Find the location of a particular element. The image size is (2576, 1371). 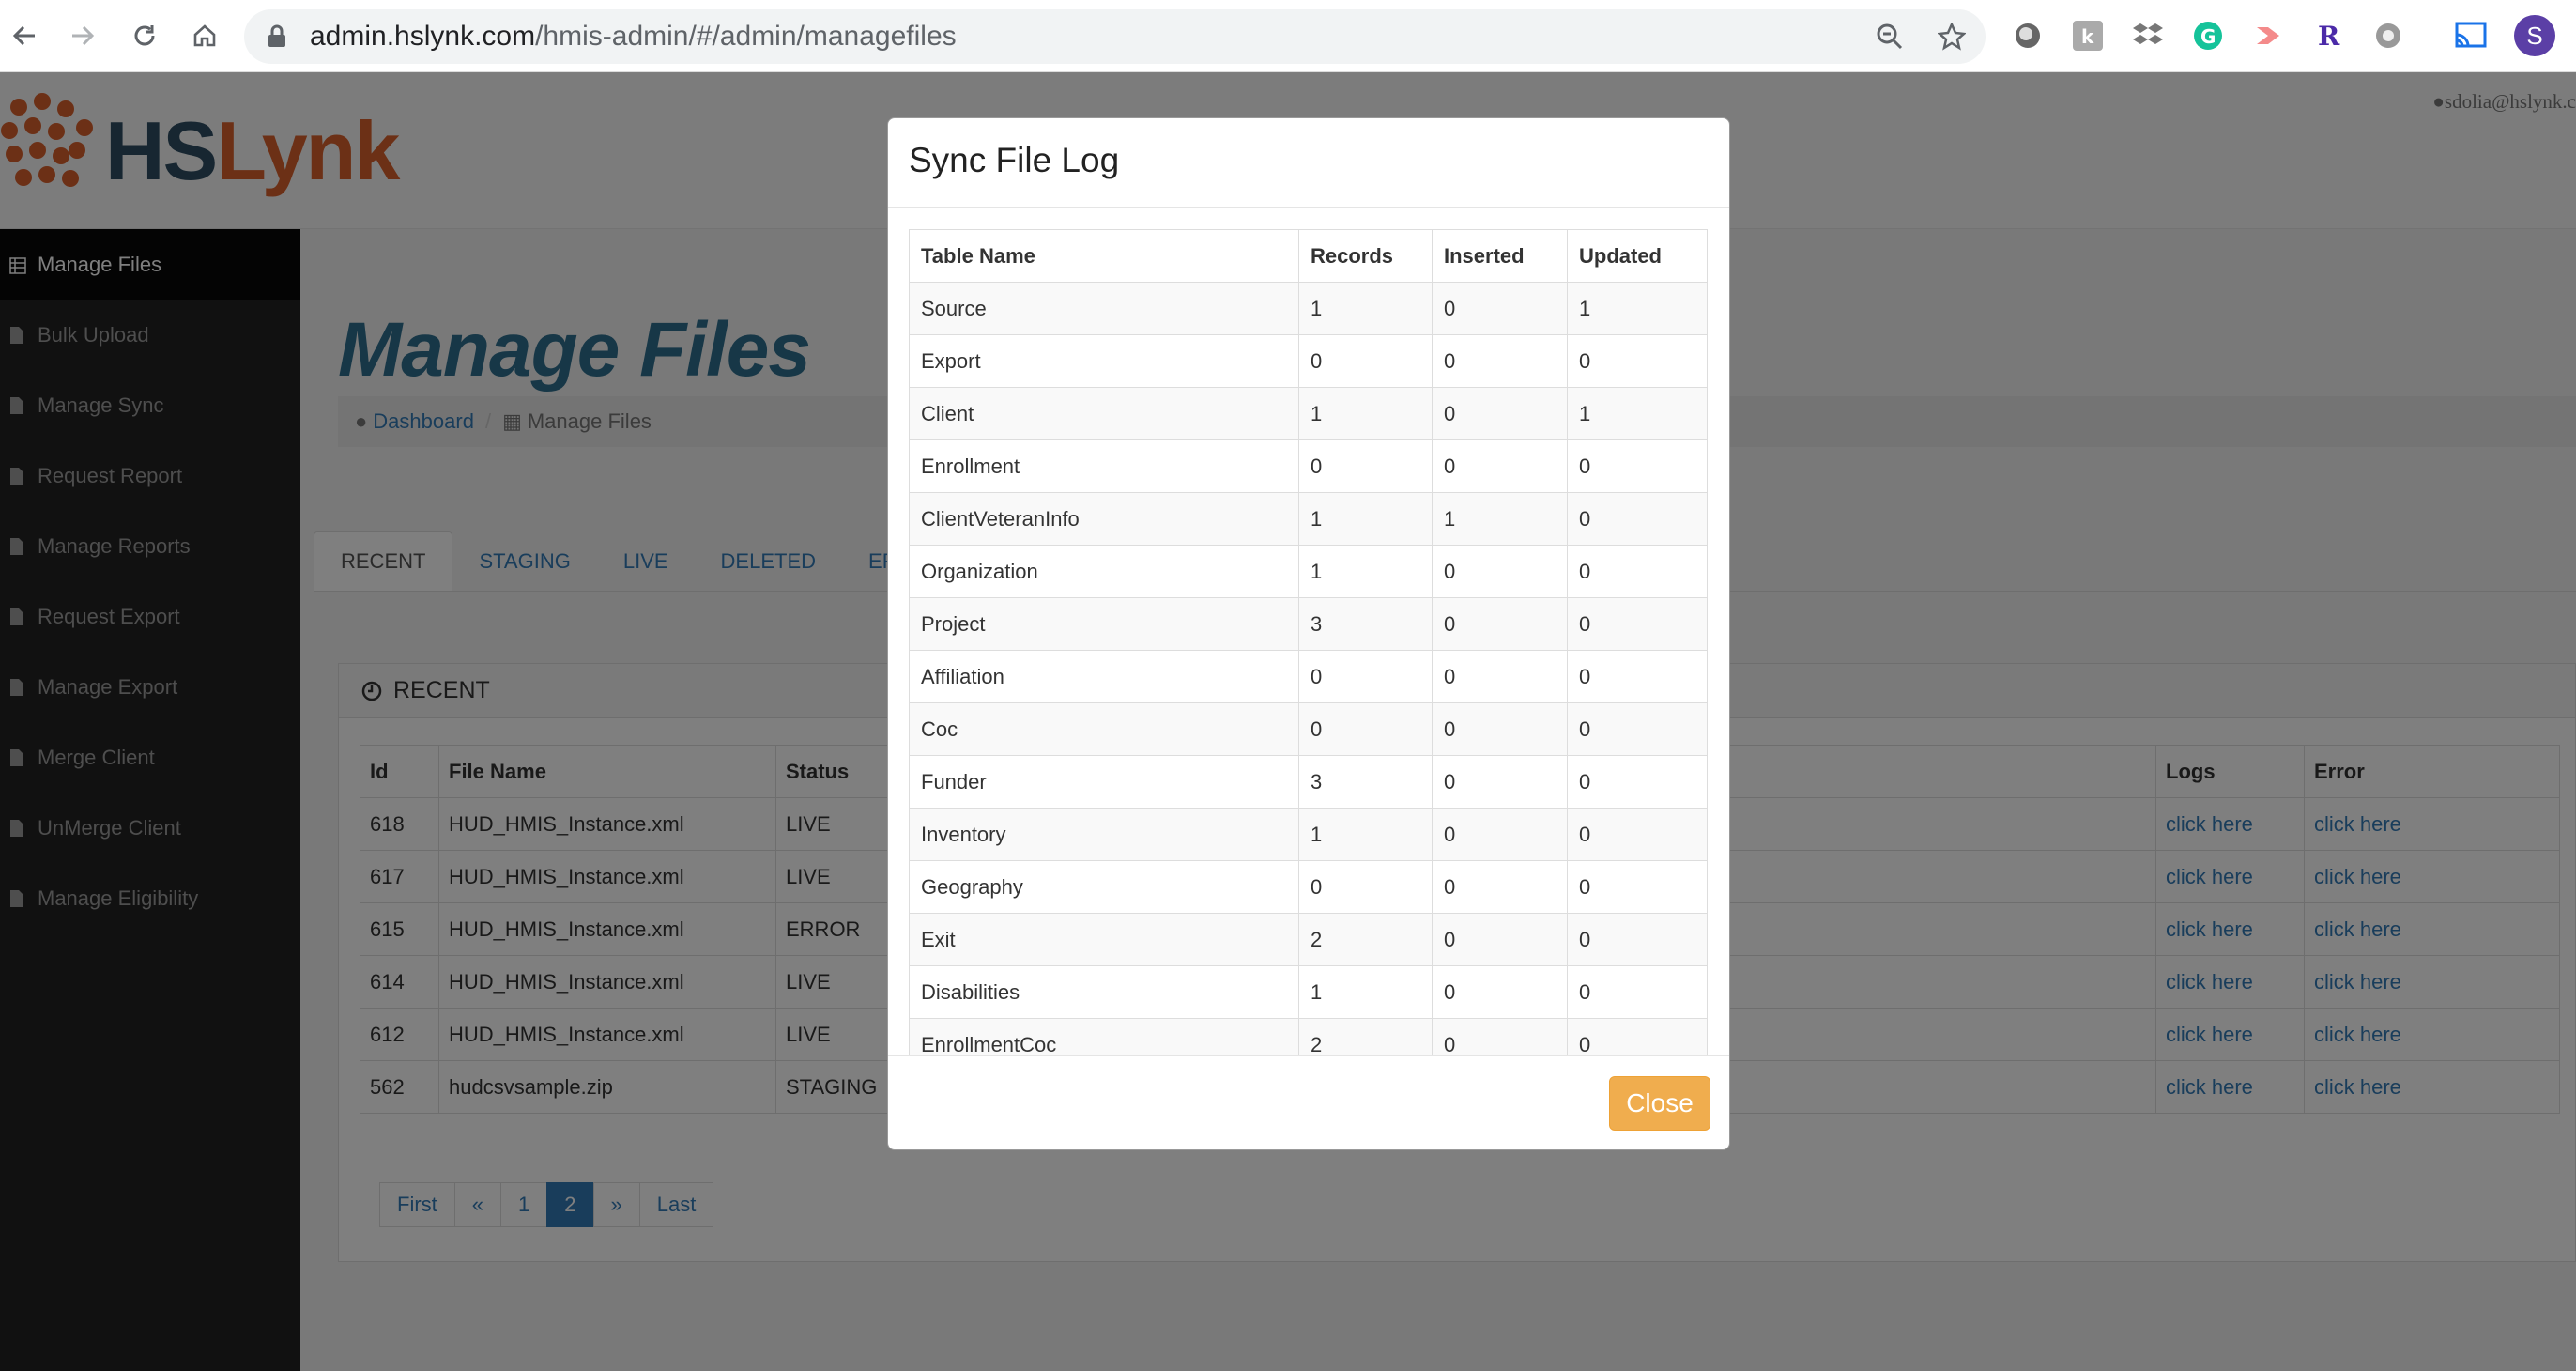

table-row: Export 0 0 0 is located at coordinates (1309, 361).